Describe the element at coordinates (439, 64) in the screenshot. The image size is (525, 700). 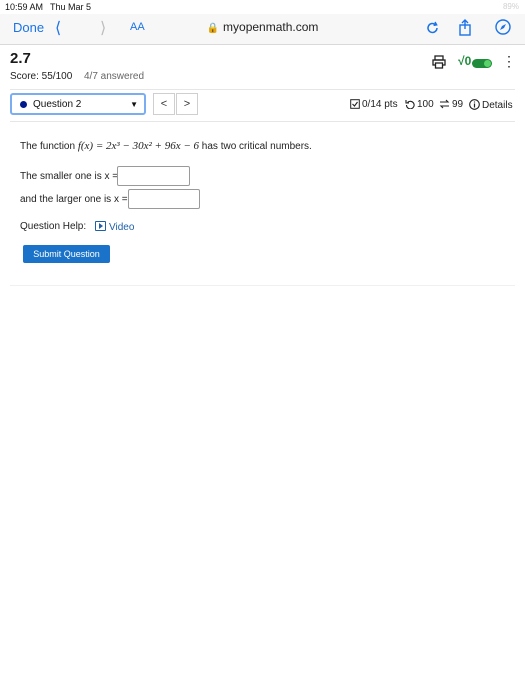
I see `print-icon` at that location.